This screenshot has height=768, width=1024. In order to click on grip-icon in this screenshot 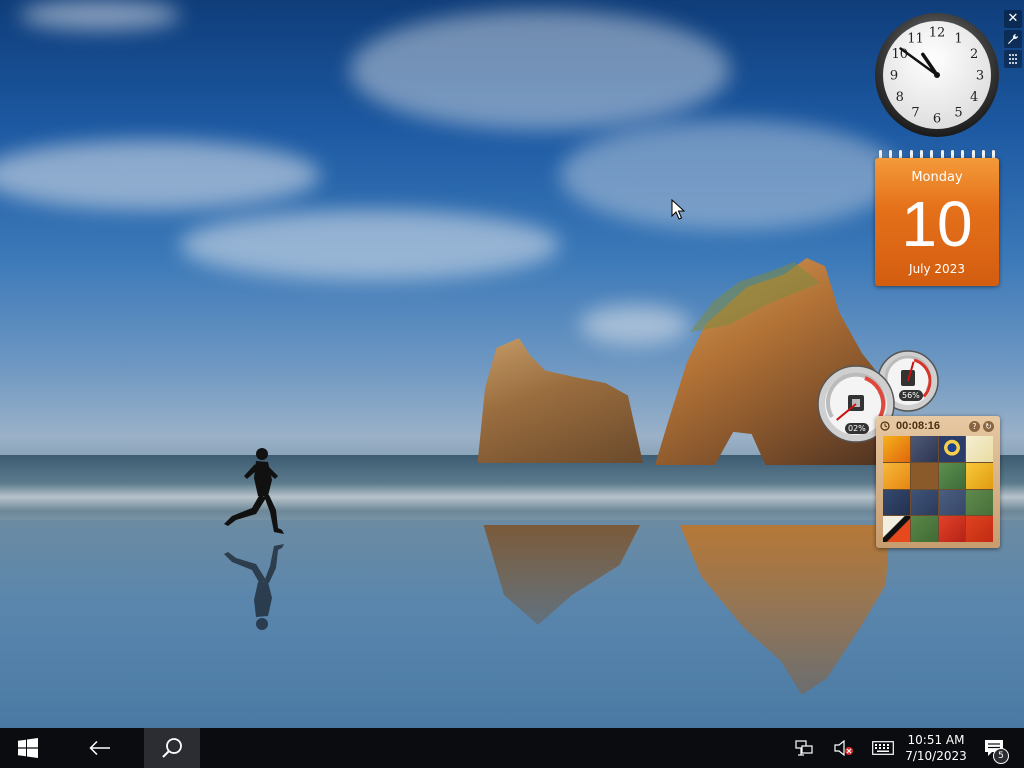, I will do `click(1013, 59)`.